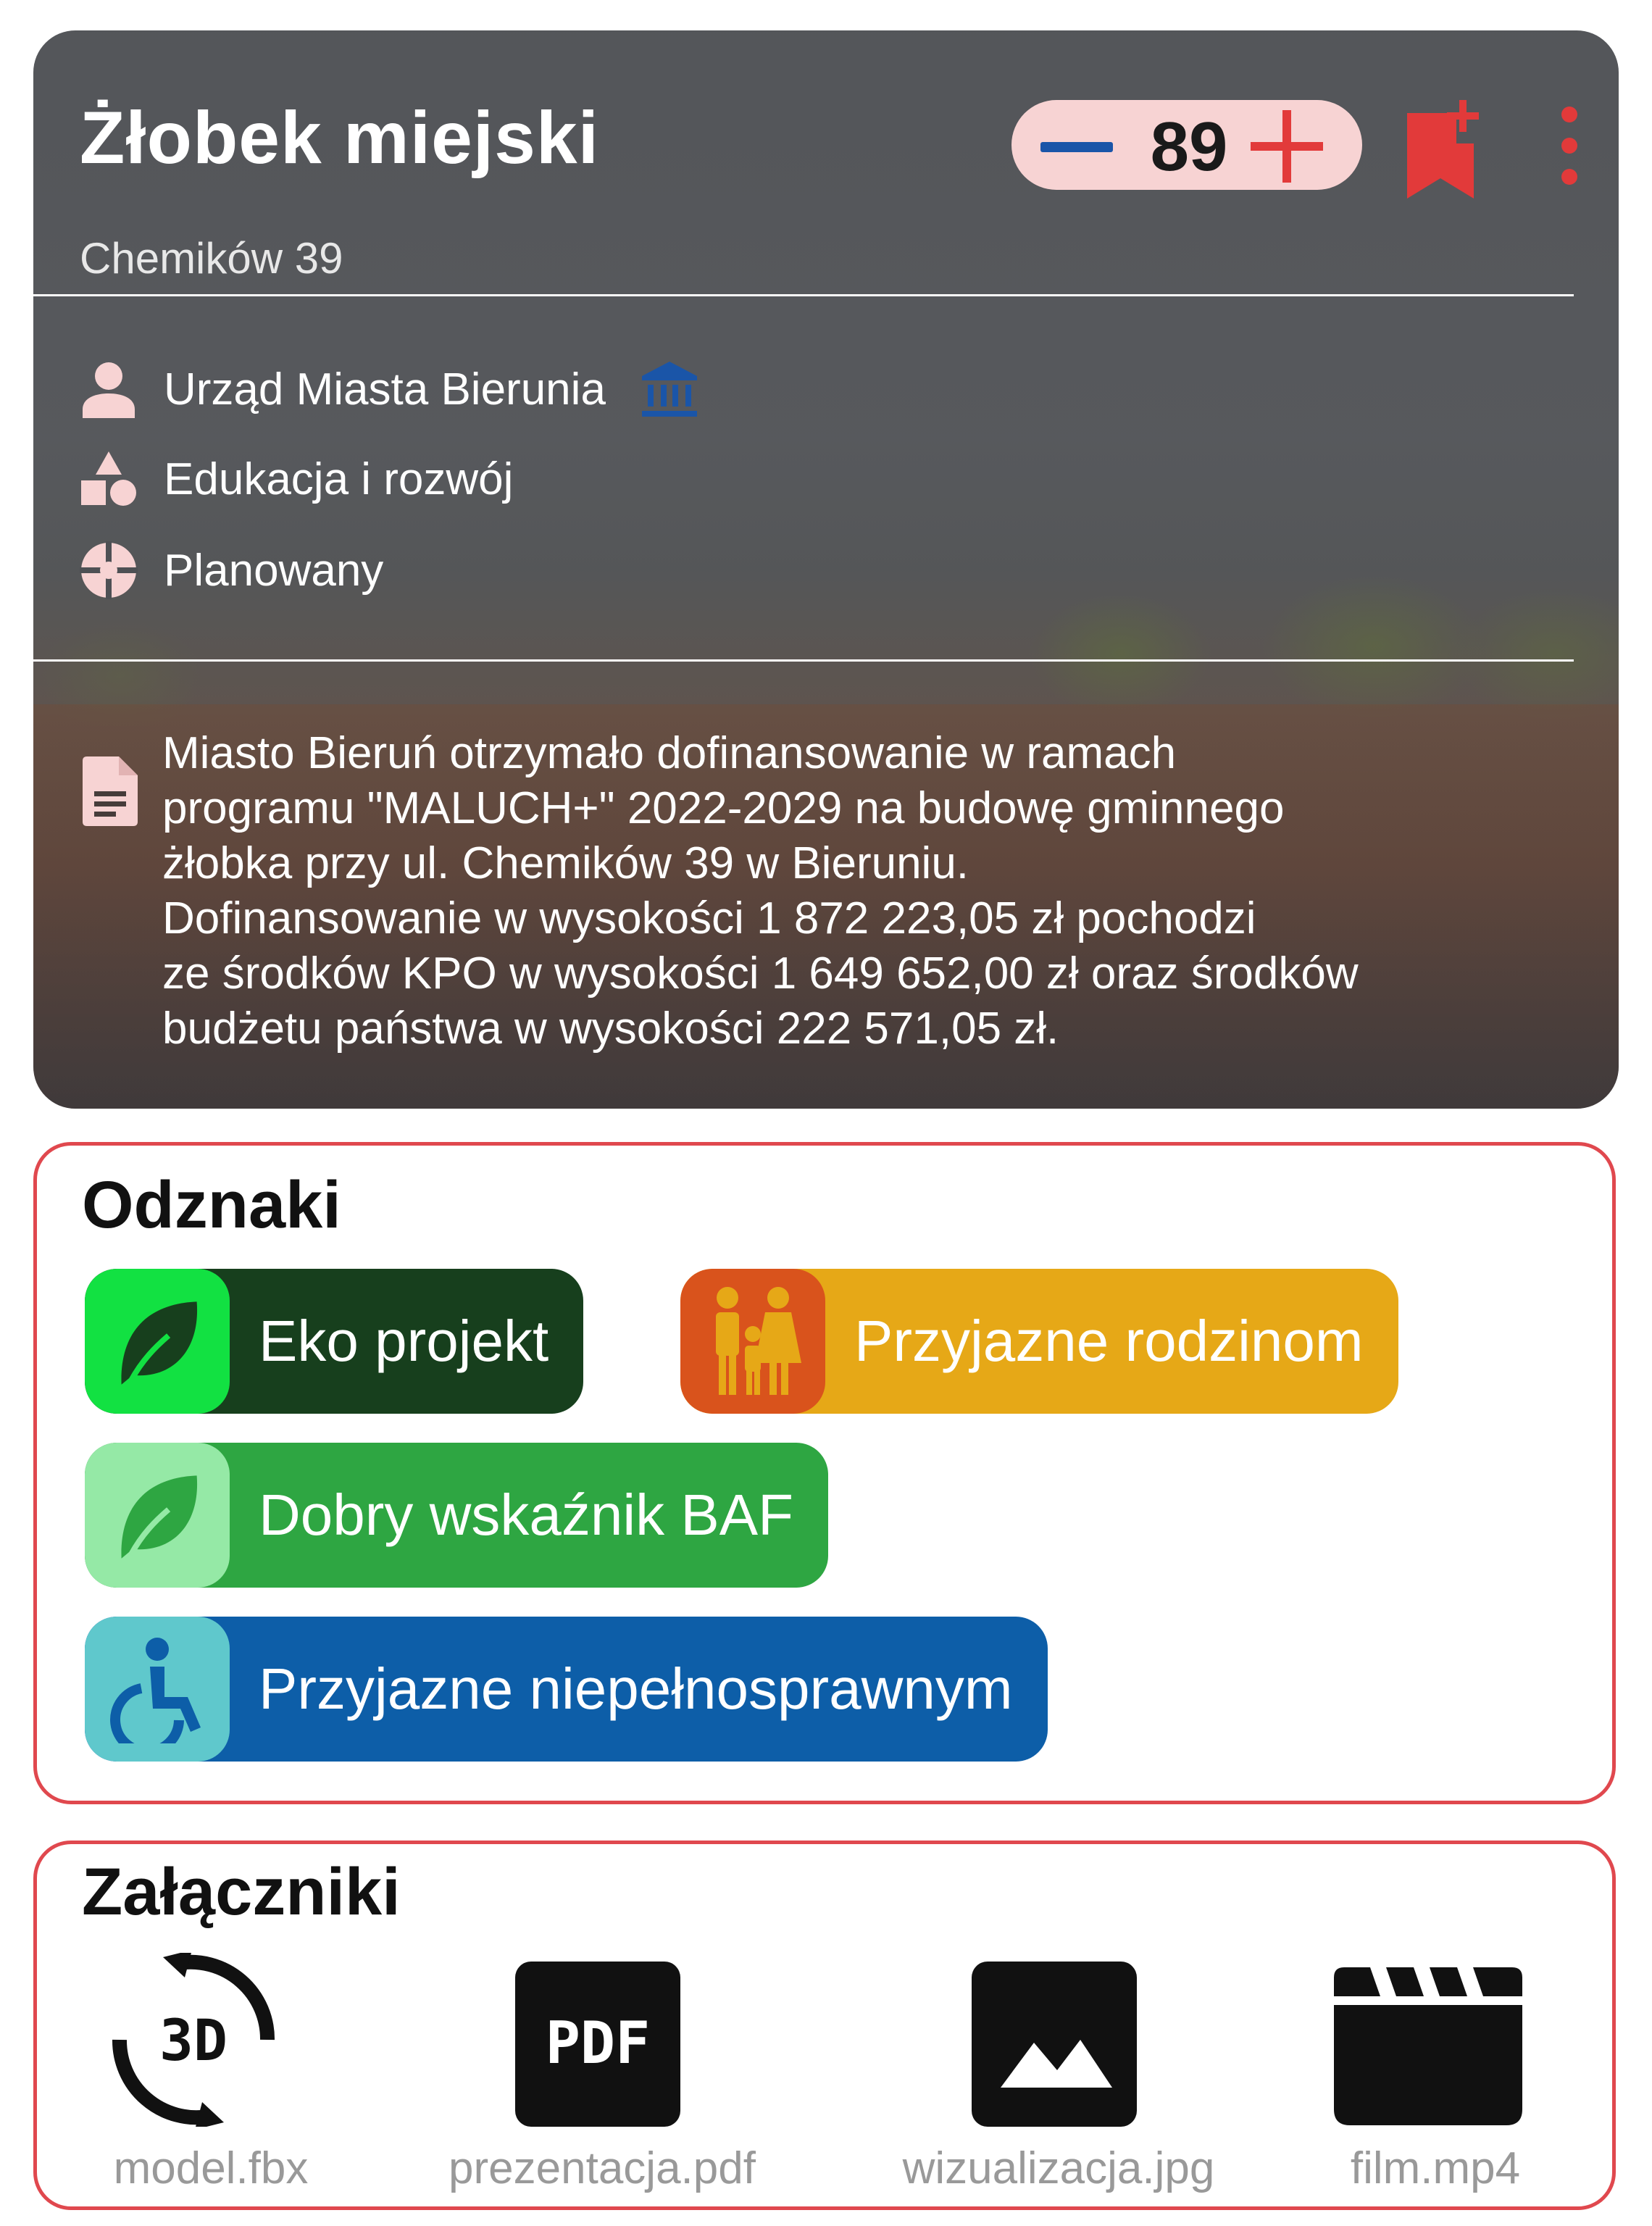  What do you see at coordinates (109, 570) in the screenshot?
I see `status-pie-icon` at bounding box center [109, 570].